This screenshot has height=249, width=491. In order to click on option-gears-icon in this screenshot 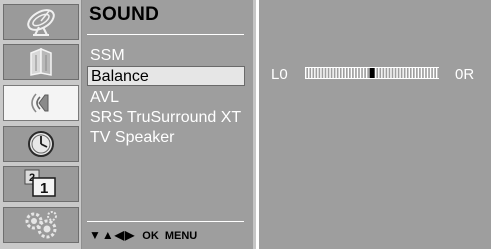, I will do `click(41, 225)`.